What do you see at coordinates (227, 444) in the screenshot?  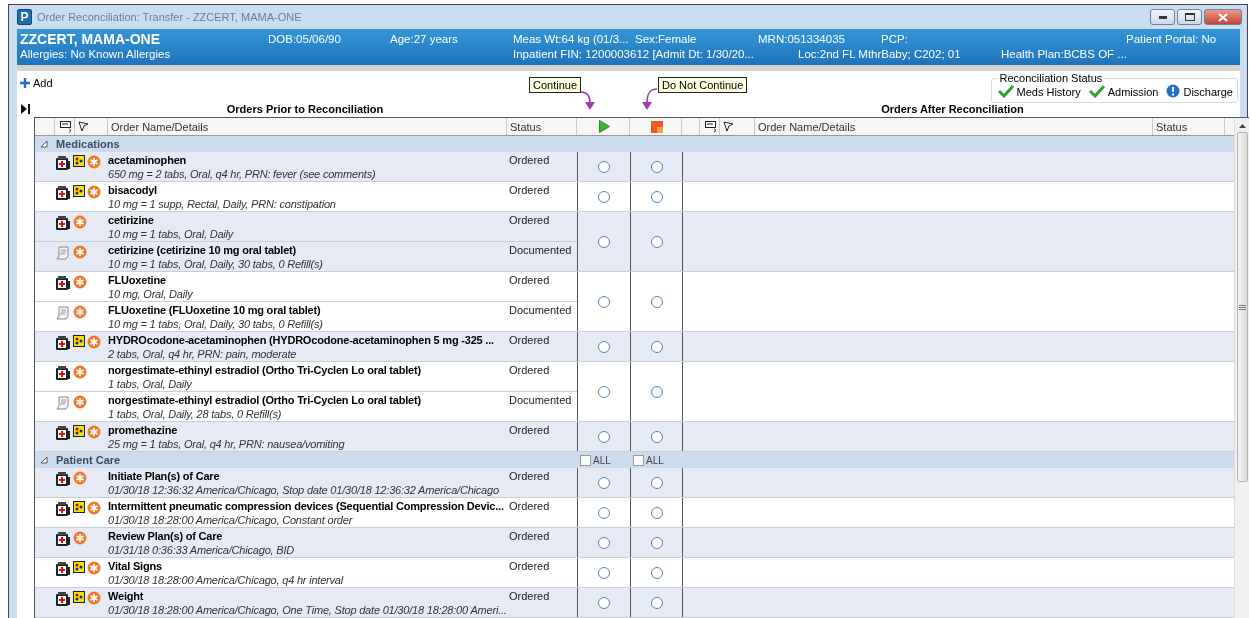 I see `order-details: 25 mg = 1 tabs, Oral, q4 hr, PRN: nausea/vomiting` at bounding box center [227, 444].